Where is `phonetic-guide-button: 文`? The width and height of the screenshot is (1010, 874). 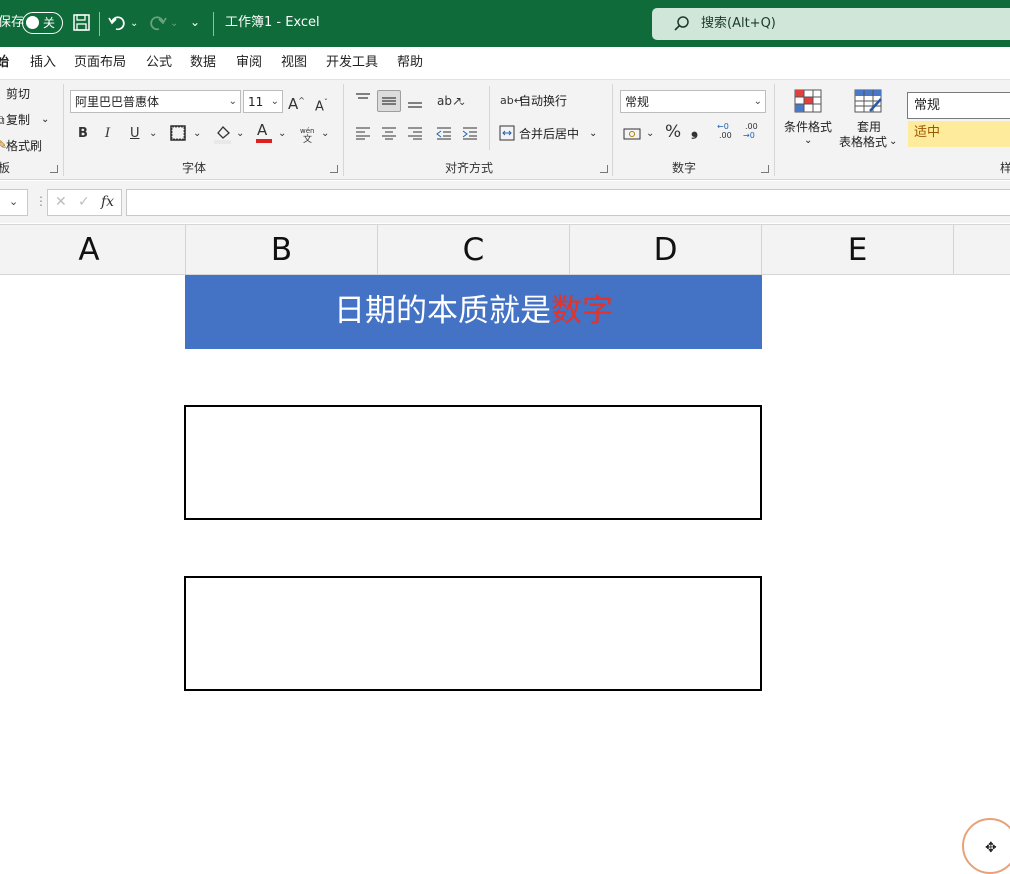 phonetic-guide-button: 文 is located at coordinates (307, 140).